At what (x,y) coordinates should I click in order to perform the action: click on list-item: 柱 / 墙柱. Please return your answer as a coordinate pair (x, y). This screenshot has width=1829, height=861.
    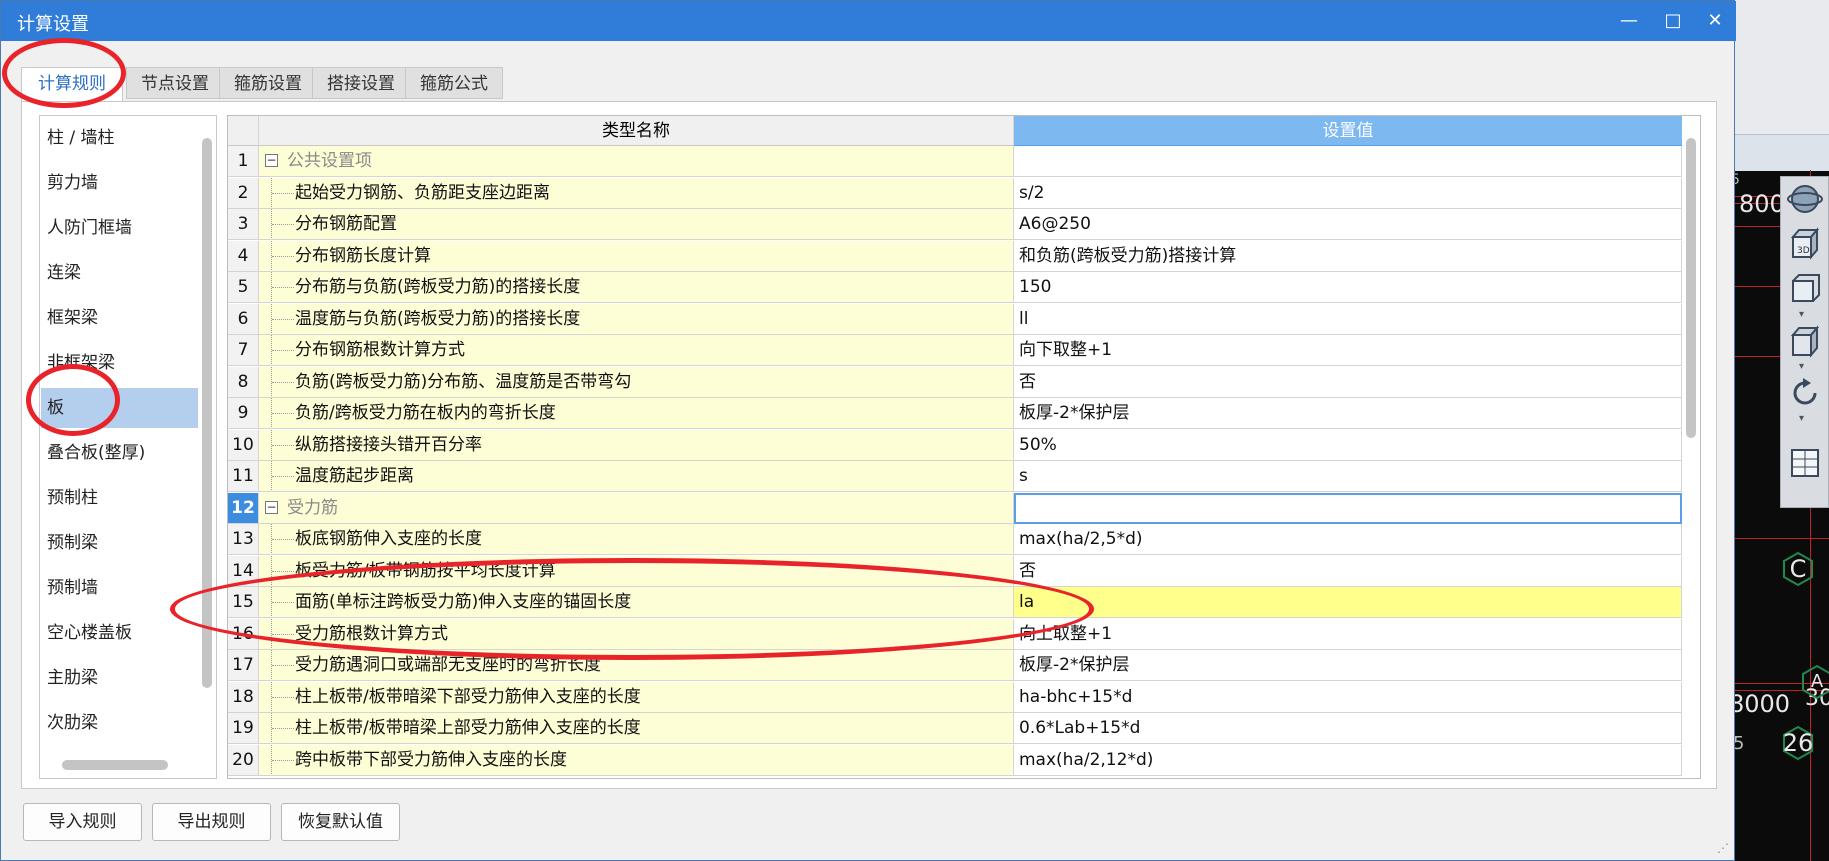
    Looking at the image, I should click on (119, 138).